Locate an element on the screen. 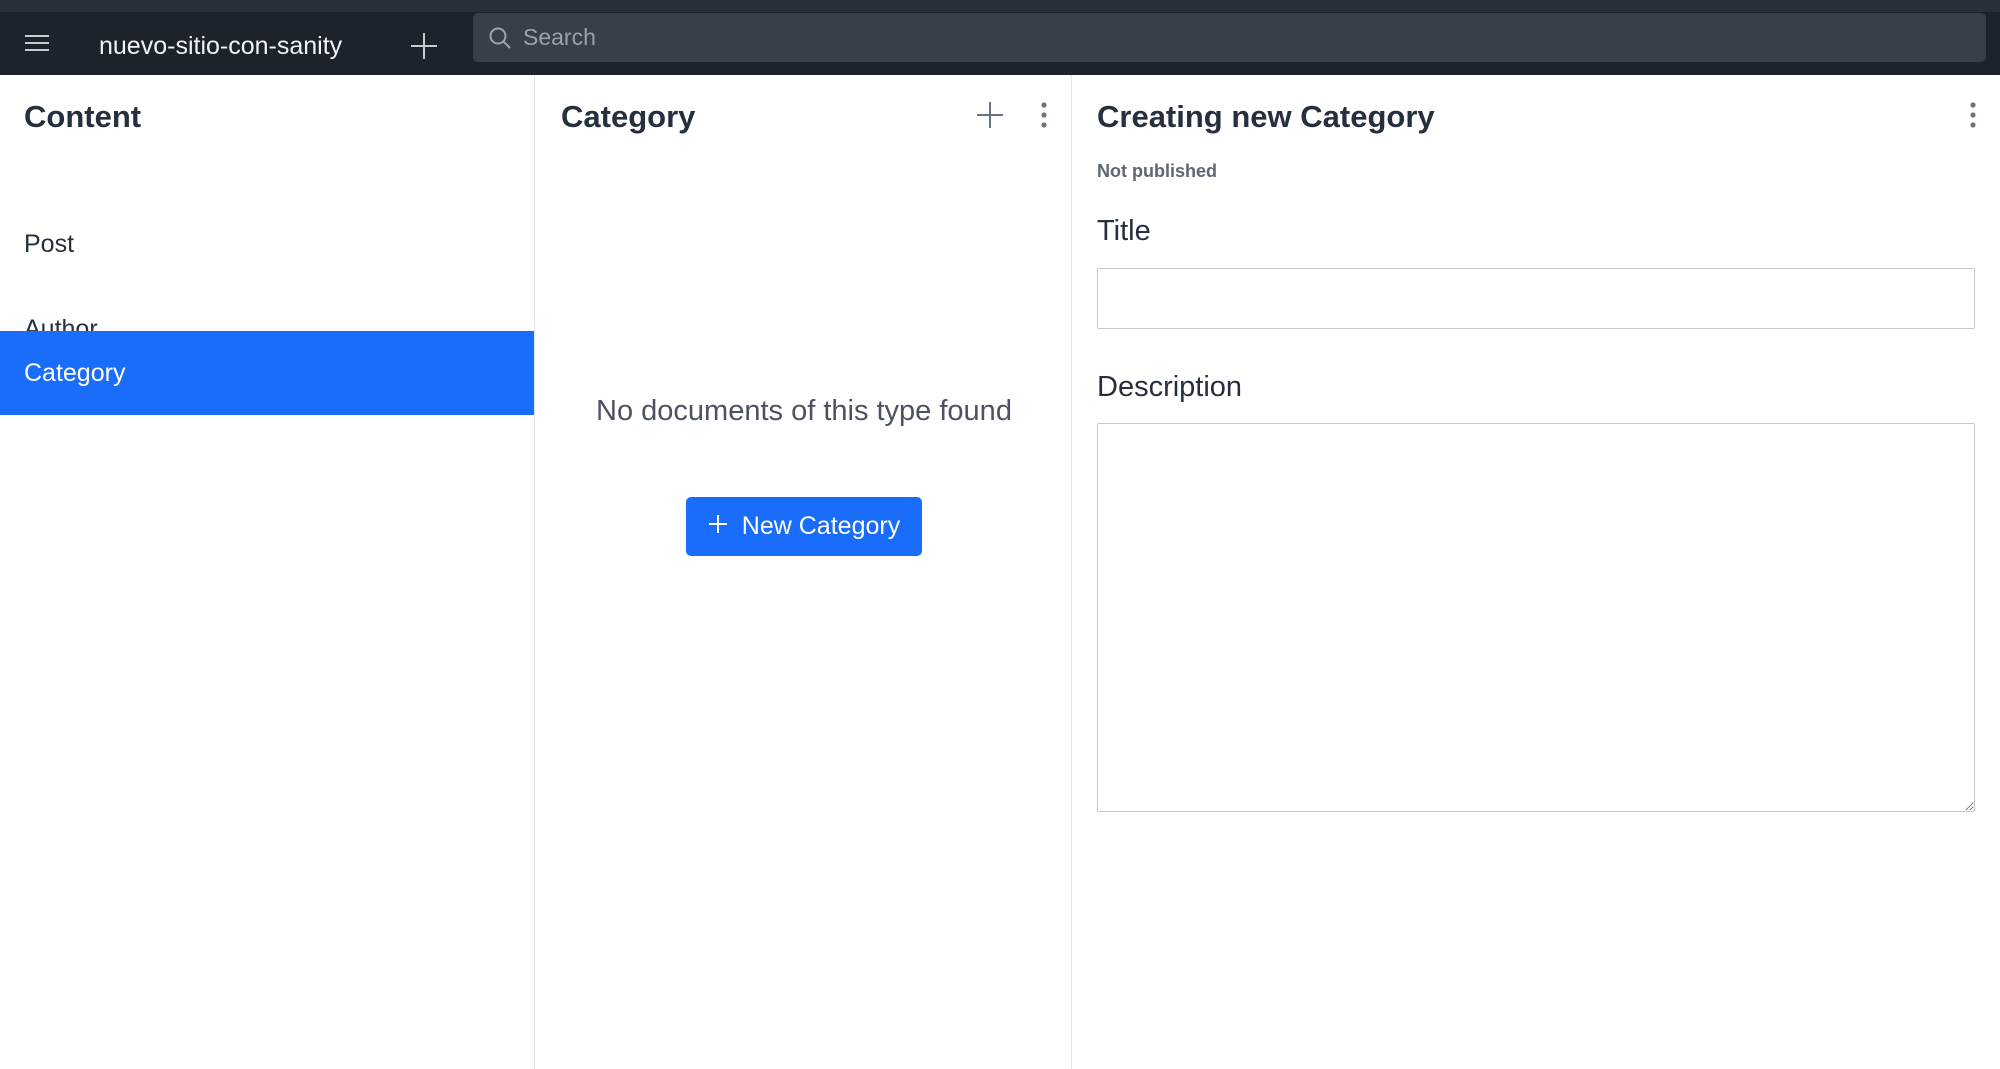 The width and height of the screenshot is (2000, 1069). content-item-label: Post is located at coordinates (49, 244).